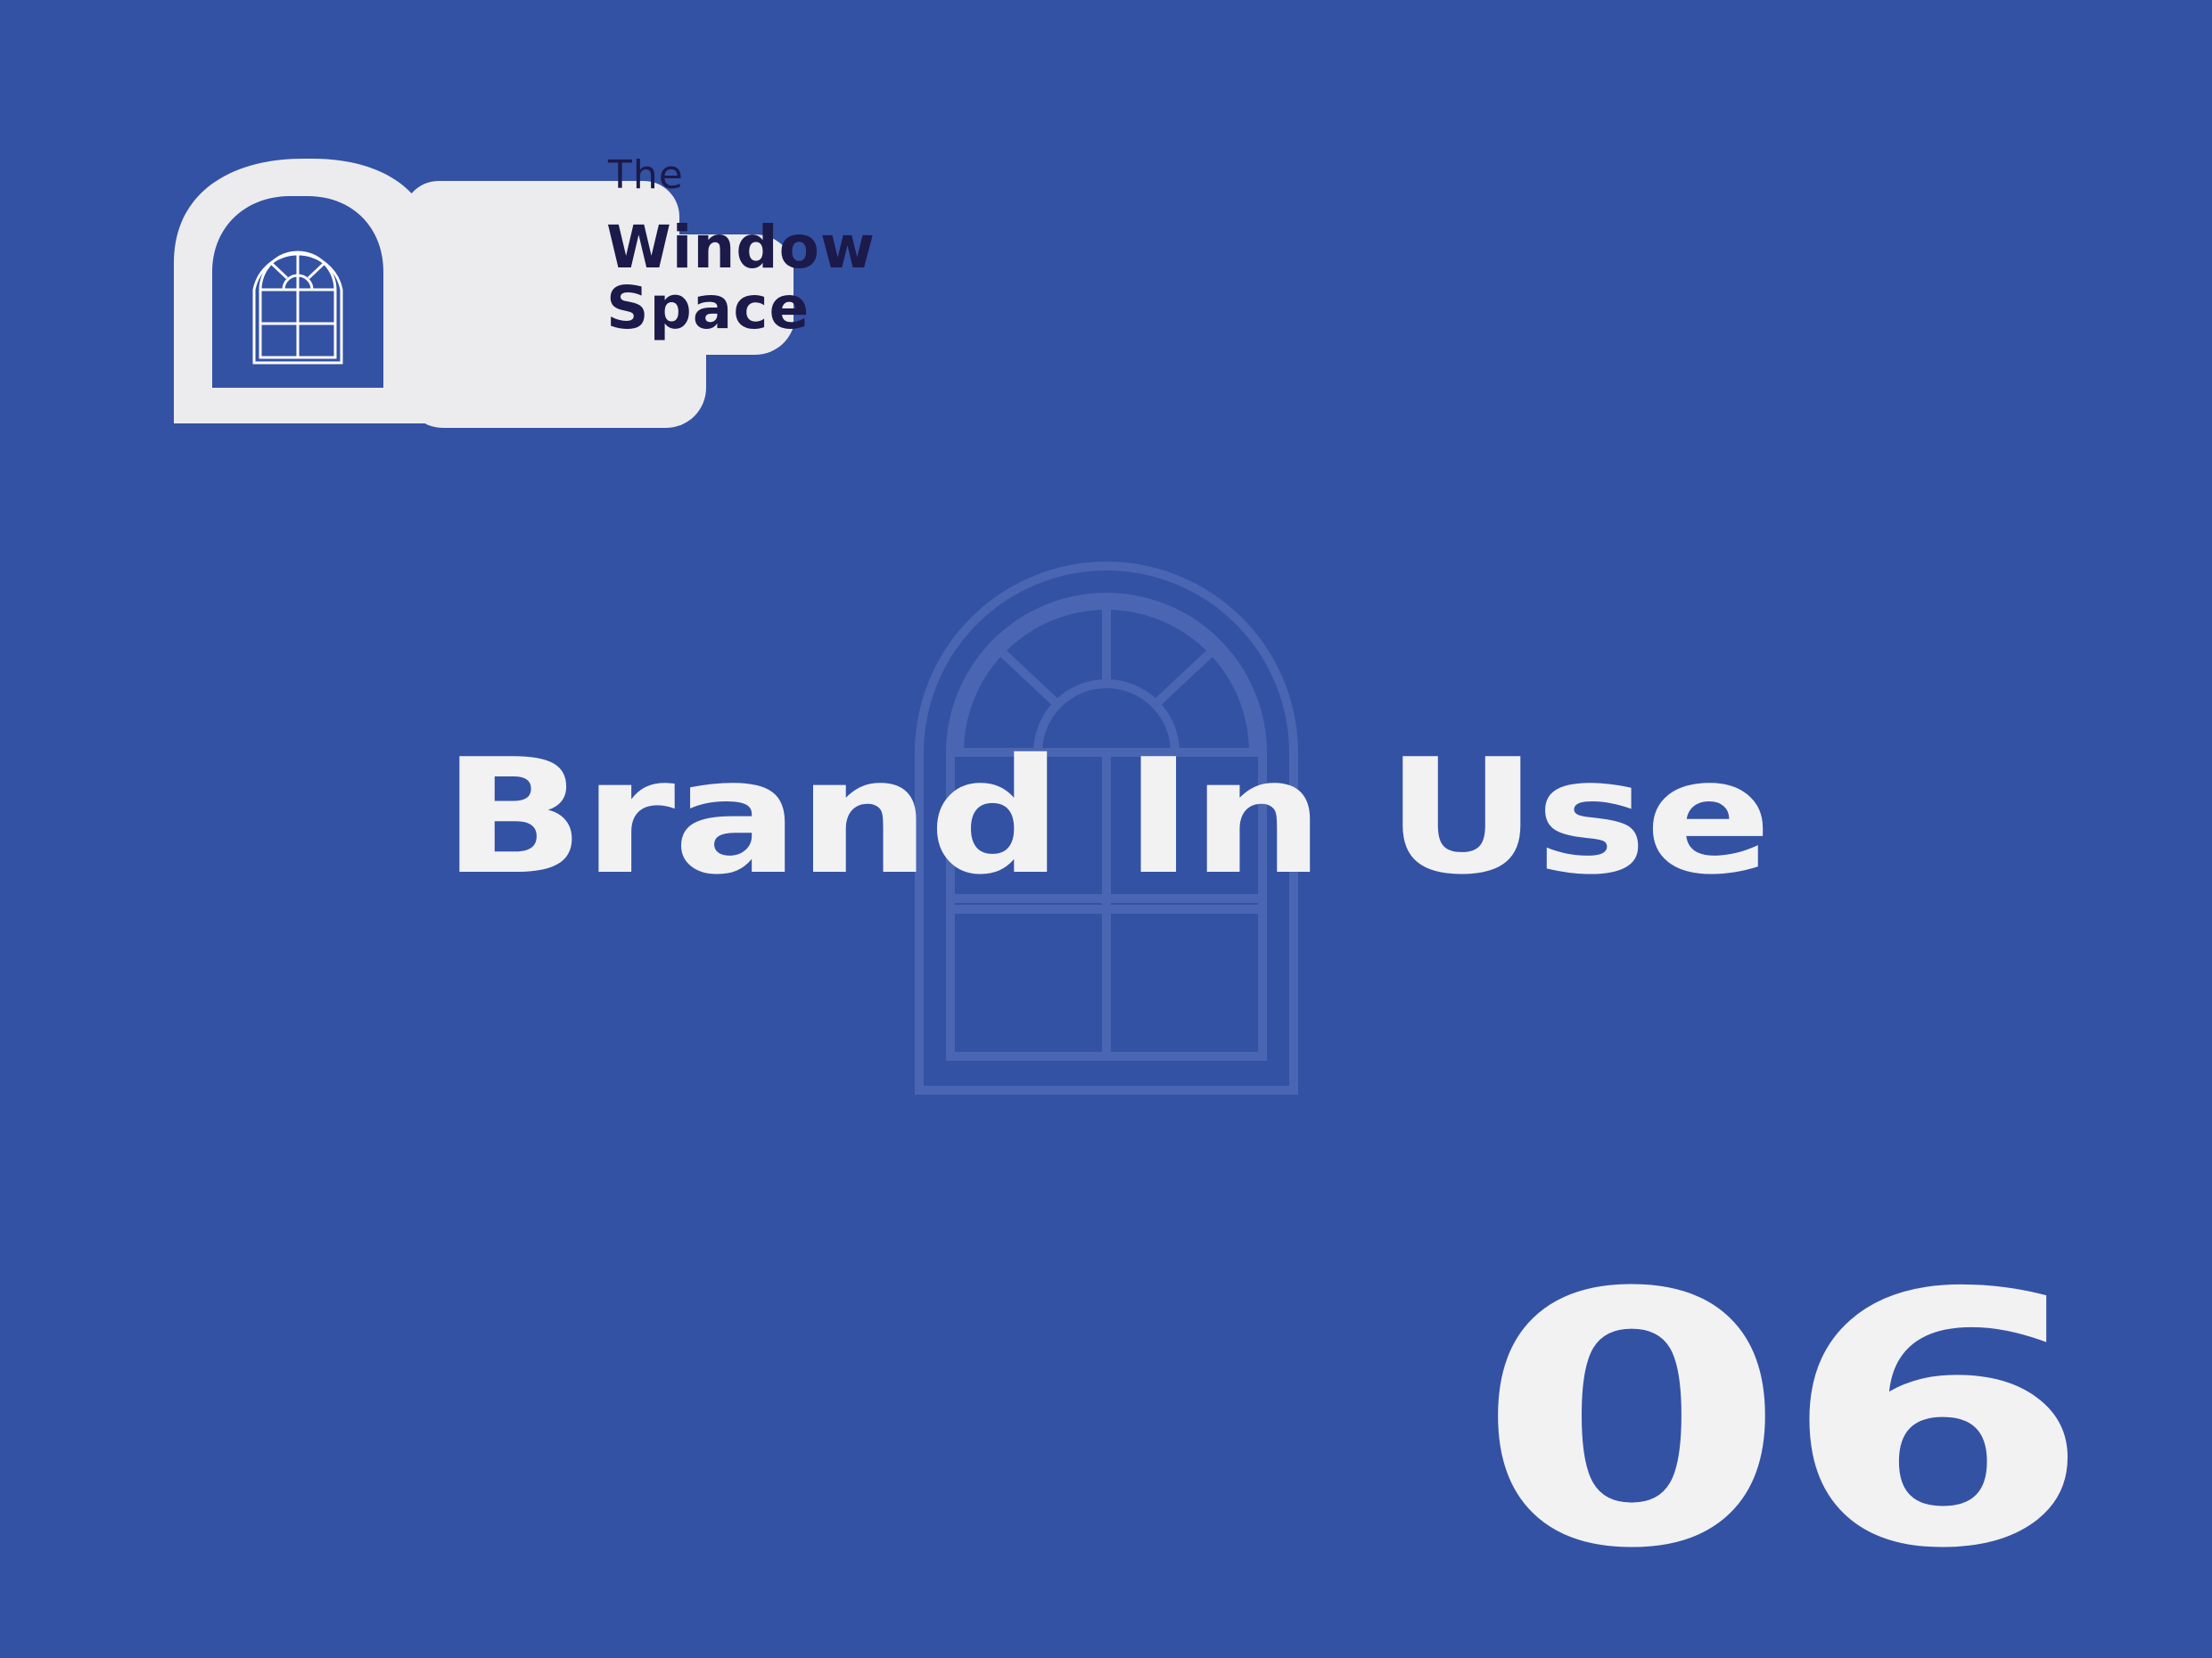 This screenshot has width=2212, height=1658. What do you see at coordinates (646, 175) in the screenshot?
I see `logo-text-the: The` at bounding box center [646, 175].